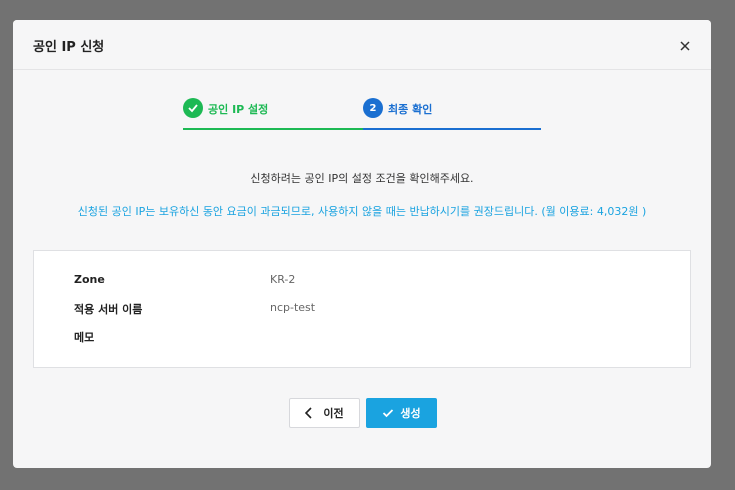 This screenshot has height=490, width=735. What do you see at coordinates (373, 108) in the screenshot?
I see `step-number: 2` at bounding box center [373, 108].